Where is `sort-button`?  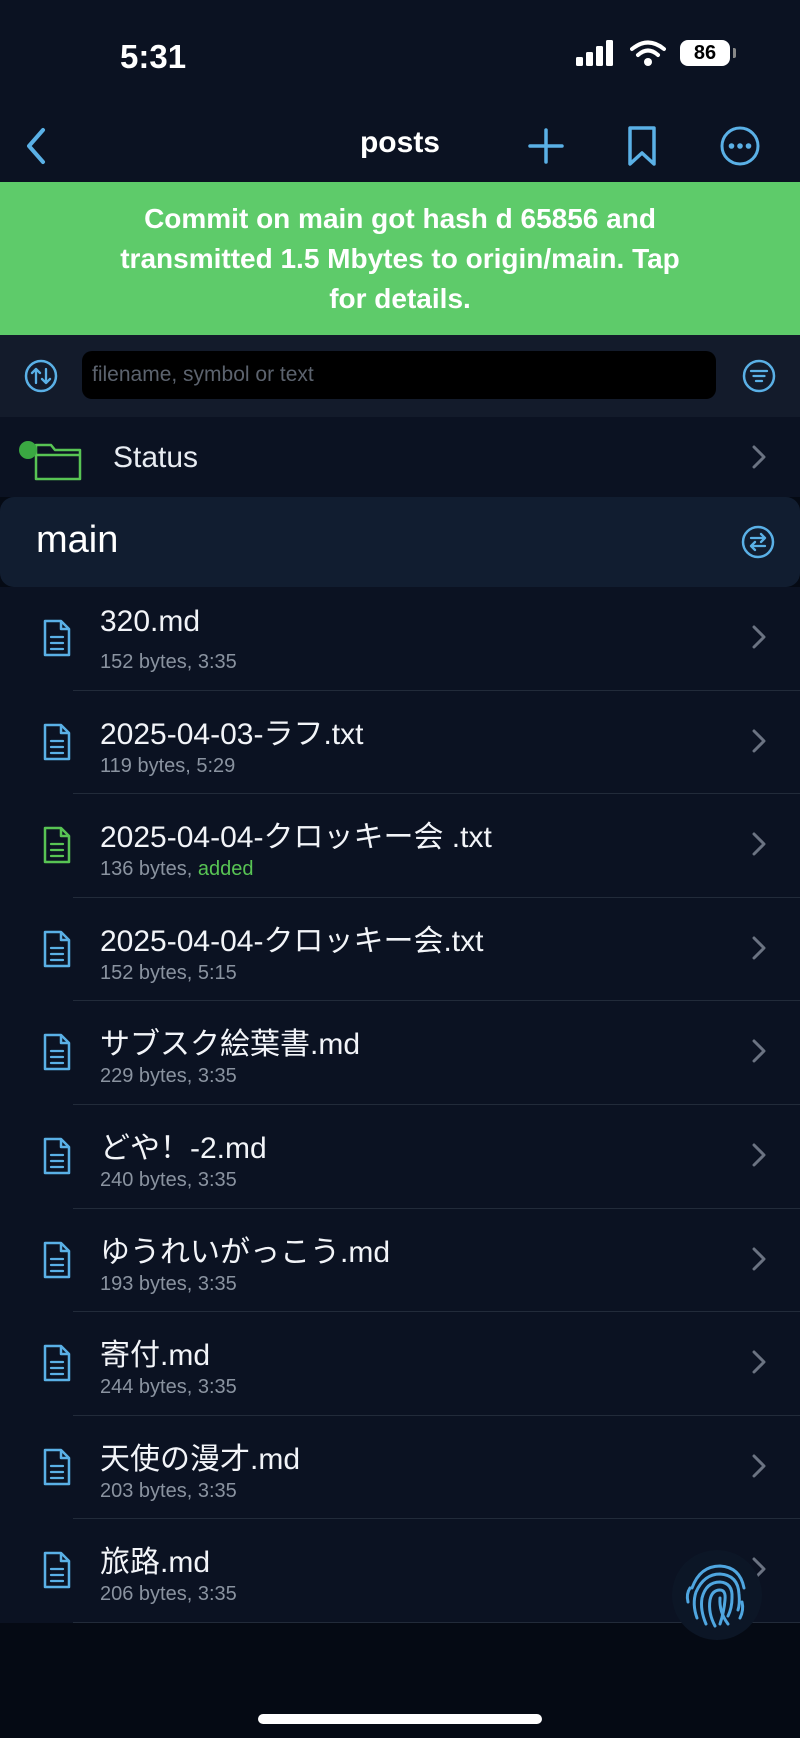 sort-button is located at coordinates (41, 376).